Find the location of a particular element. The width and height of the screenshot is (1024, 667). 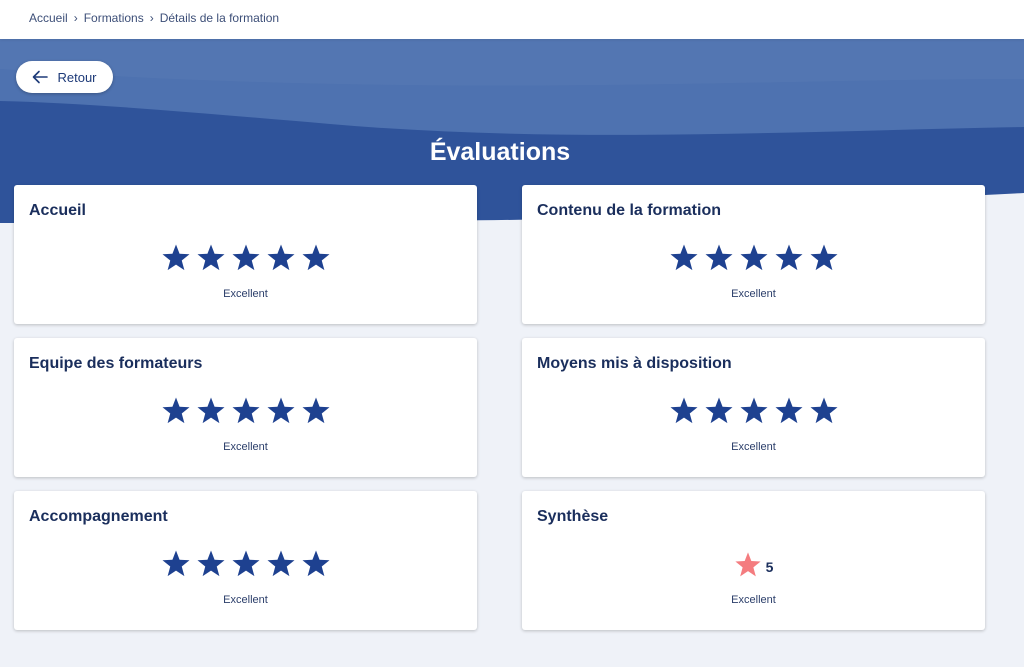

summary-score: 5 is located at coordinates (753, 565).